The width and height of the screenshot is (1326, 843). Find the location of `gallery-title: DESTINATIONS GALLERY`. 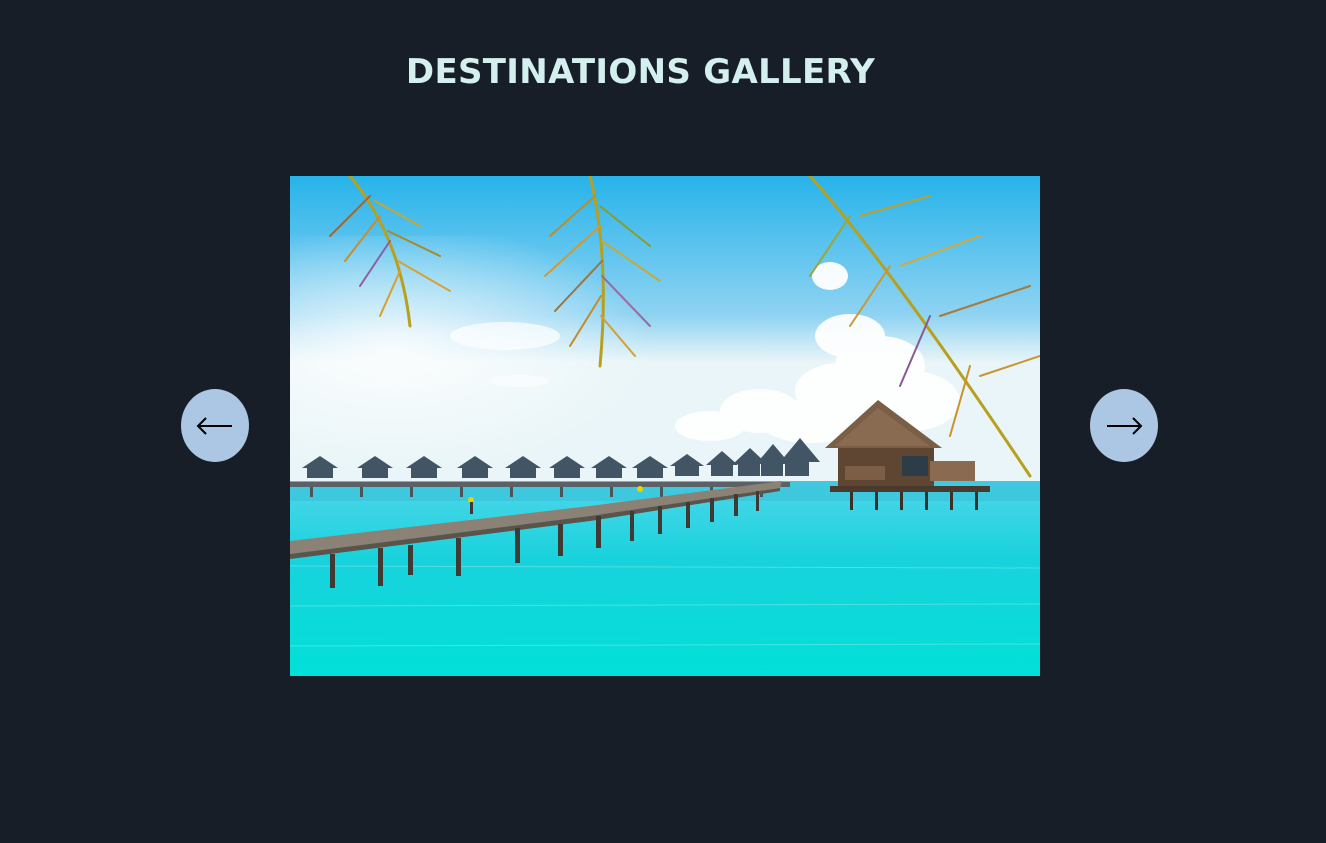

gallery-title: DESTINATIONS GALLERY is located at coordinates (640, 72).